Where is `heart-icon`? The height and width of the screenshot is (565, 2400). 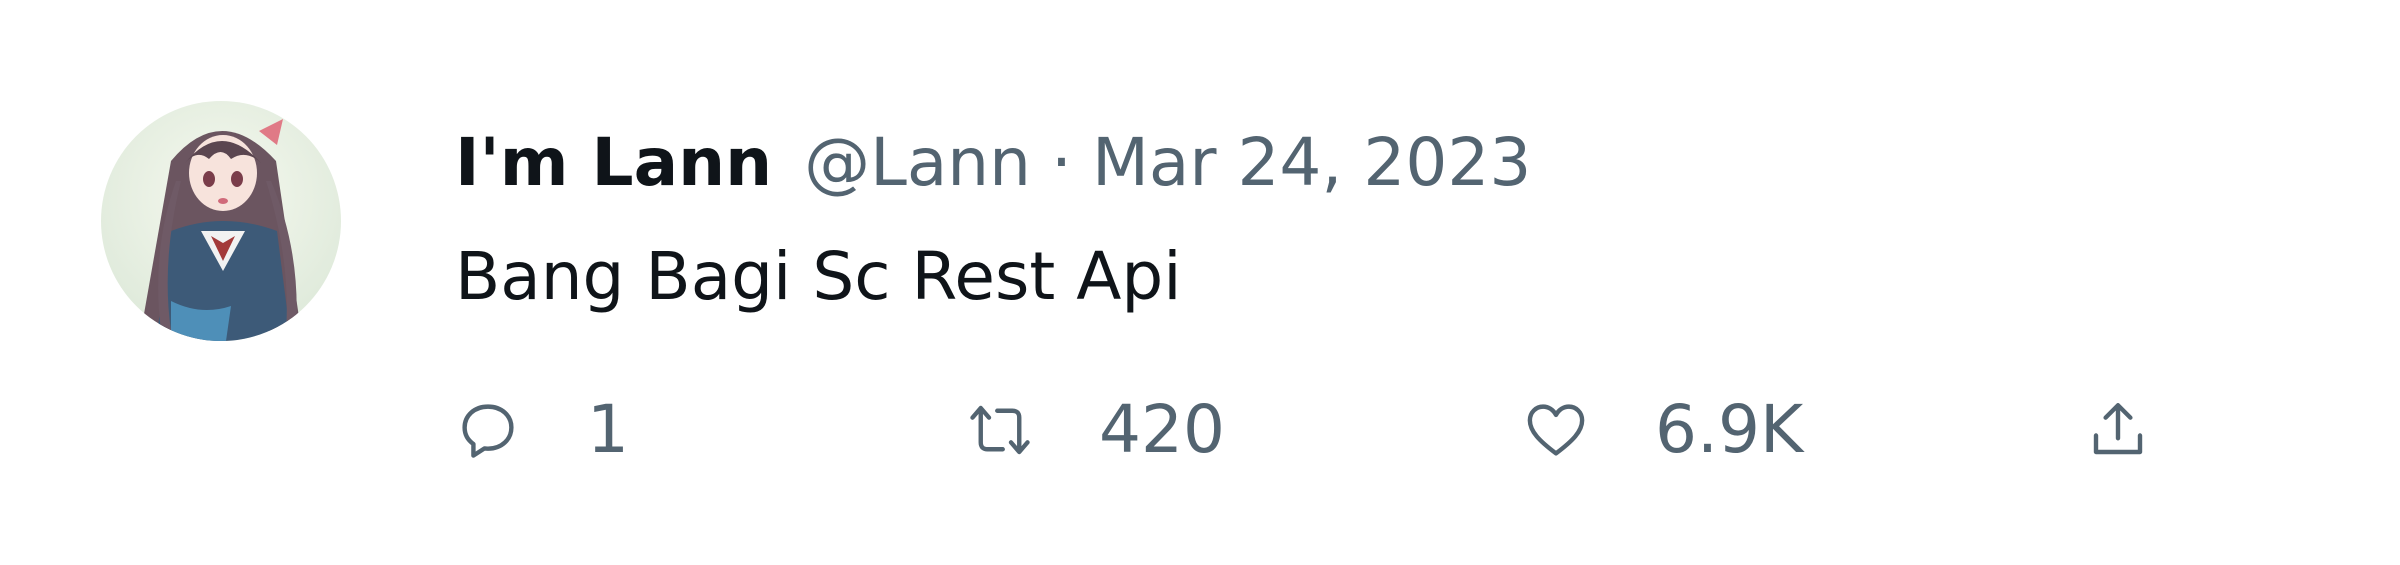
heart-icon is located at coordinates (1556, 430).